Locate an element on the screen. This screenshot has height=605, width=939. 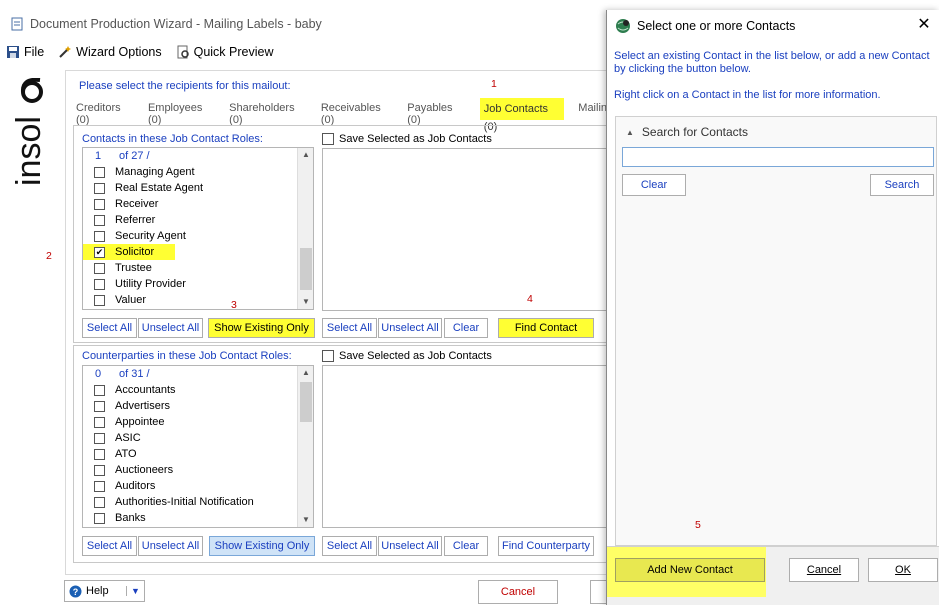
list-item: Auctioneers is located at coordinates (198, 470).